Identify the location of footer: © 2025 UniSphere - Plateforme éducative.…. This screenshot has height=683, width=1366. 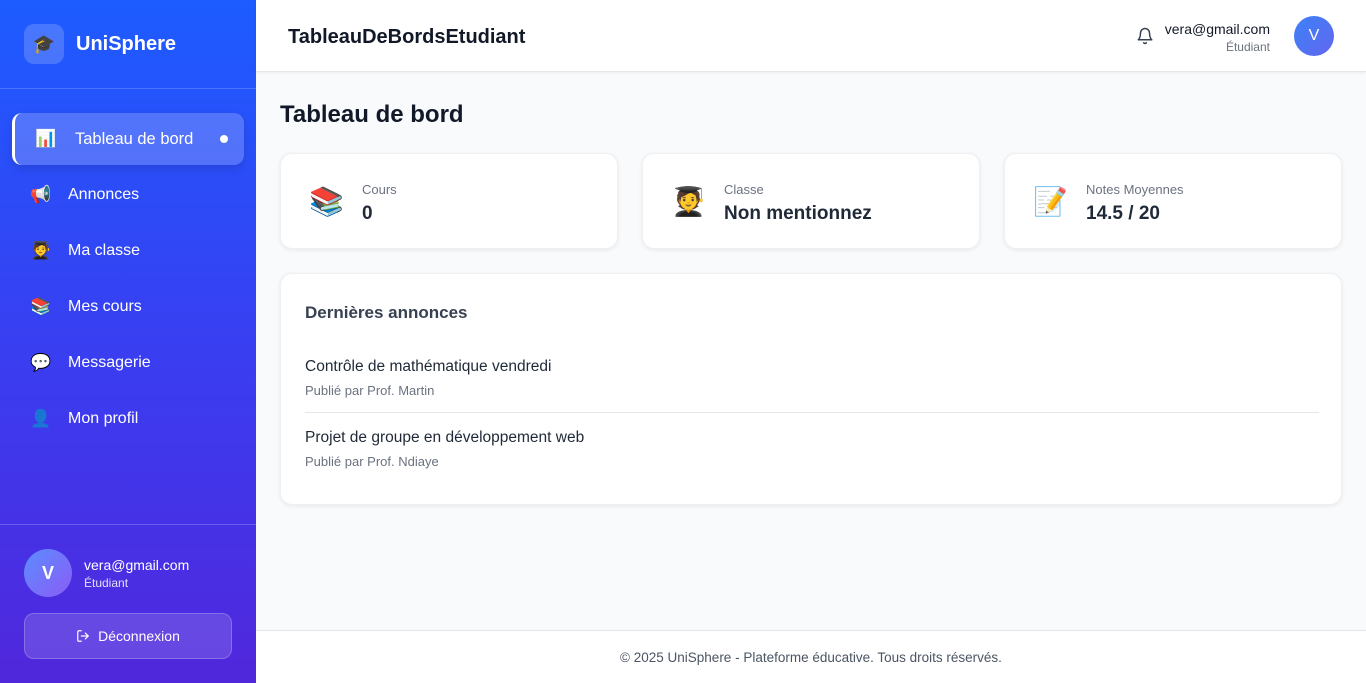
(811, 656).